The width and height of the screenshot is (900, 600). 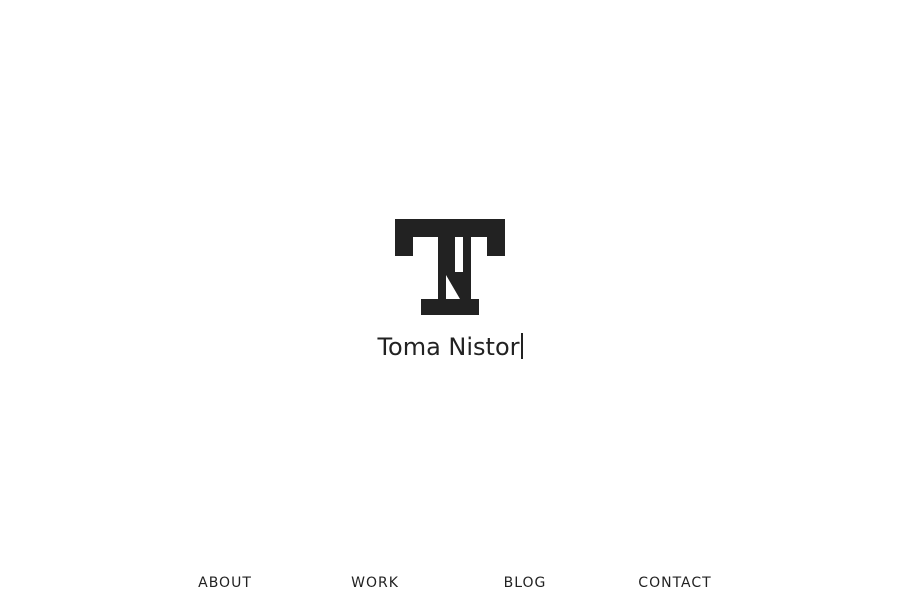 What do you see at coordinates (525, 583) in the screenshot?
I see `nav-blog-link: BLOG` at bounding box center [525, 583].